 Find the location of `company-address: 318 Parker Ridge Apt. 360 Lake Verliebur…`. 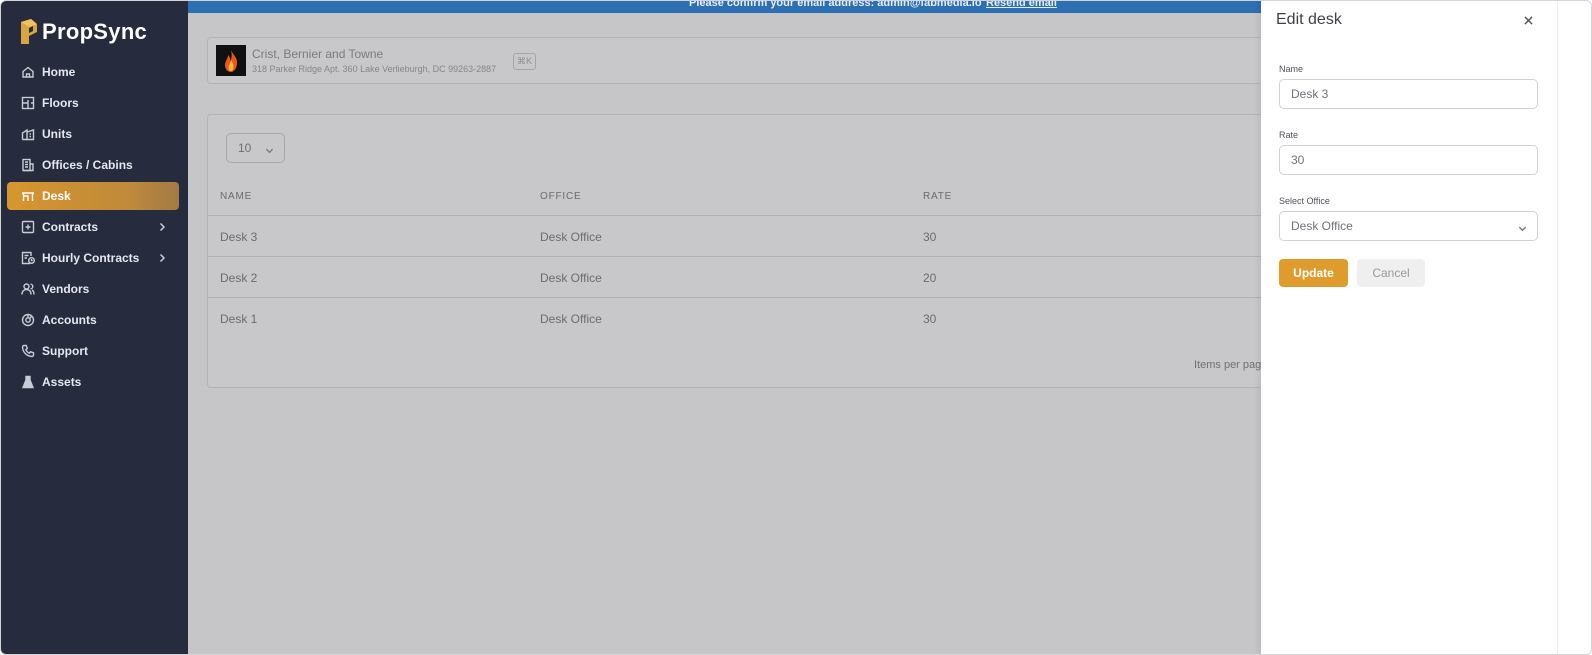

company-address: 318 Parker Ridge Apt. 360 Lake Verliebur… is located at coordinates (374, 69).